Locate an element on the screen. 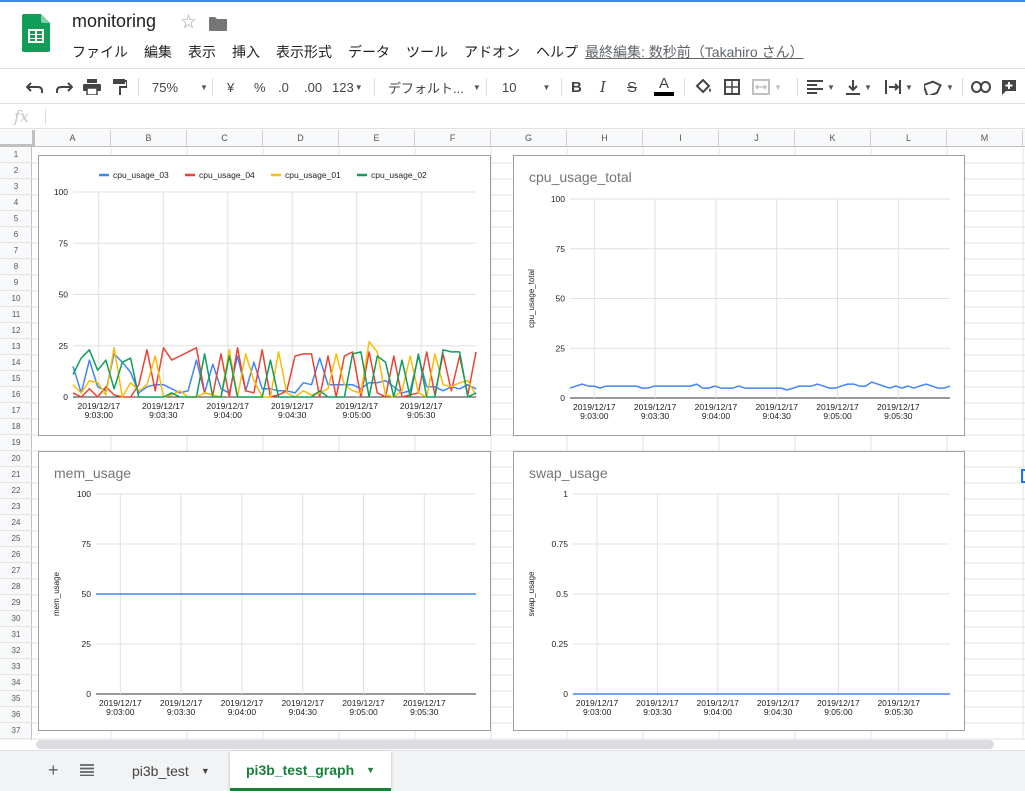 This screenshot has height=791, width=1025. column-header-d: D is located at coordinates (301, 138).